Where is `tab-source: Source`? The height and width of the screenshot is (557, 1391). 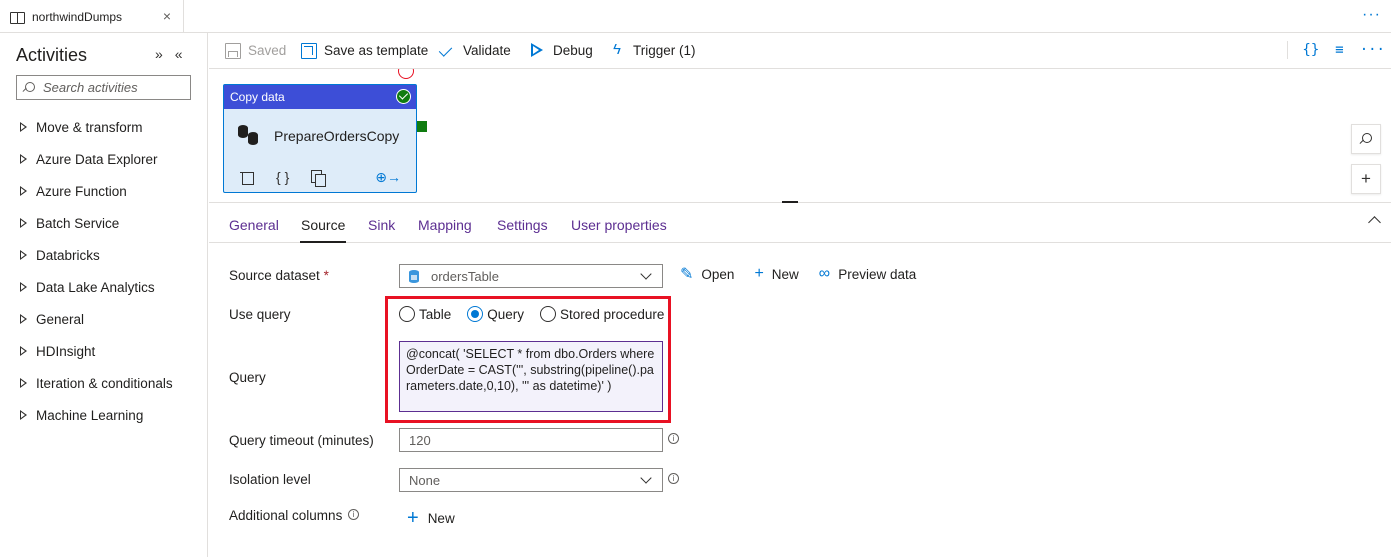 tab-source: Source is located at coordinates (323, 230).